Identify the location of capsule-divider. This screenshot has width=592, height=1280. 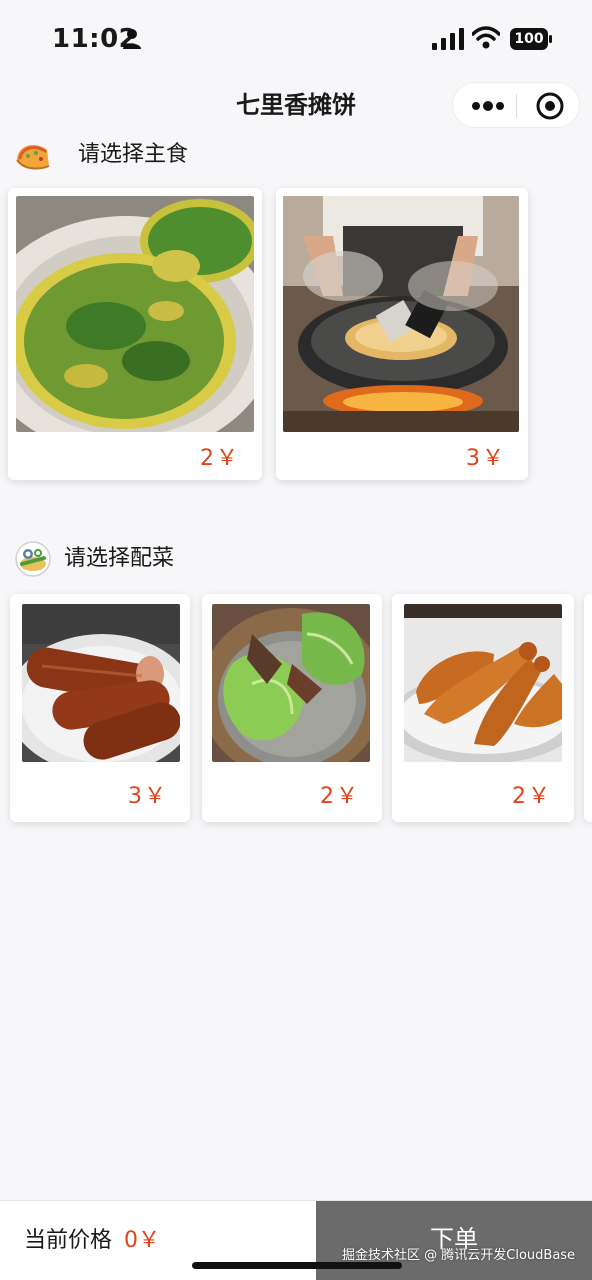
(516, 106).